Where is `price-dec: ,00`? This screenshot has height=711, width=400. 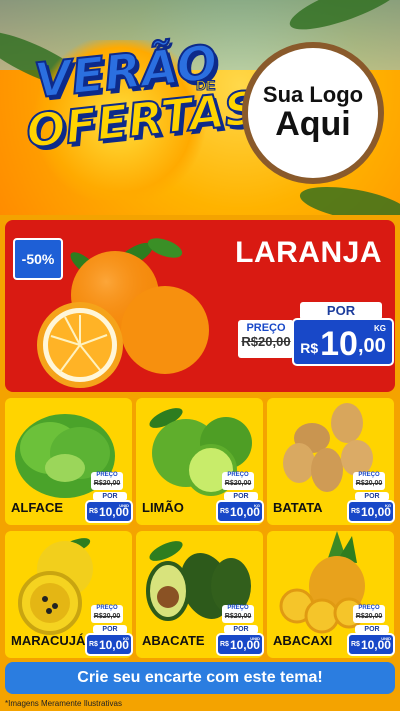 price-dec: ,00 is located at coordinates (371, 346).